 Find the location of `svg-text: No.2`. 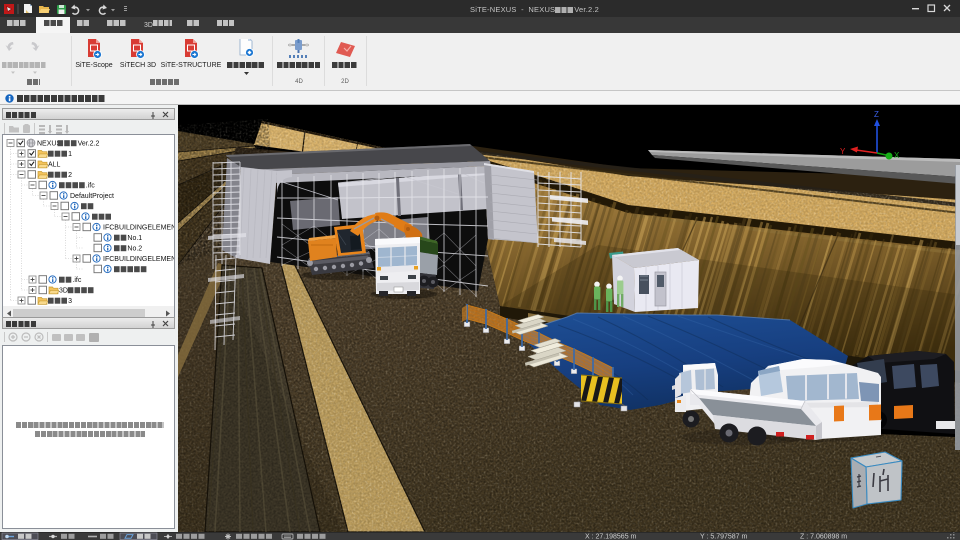

svg-text: No.2 is located at coordinates (134, 249).